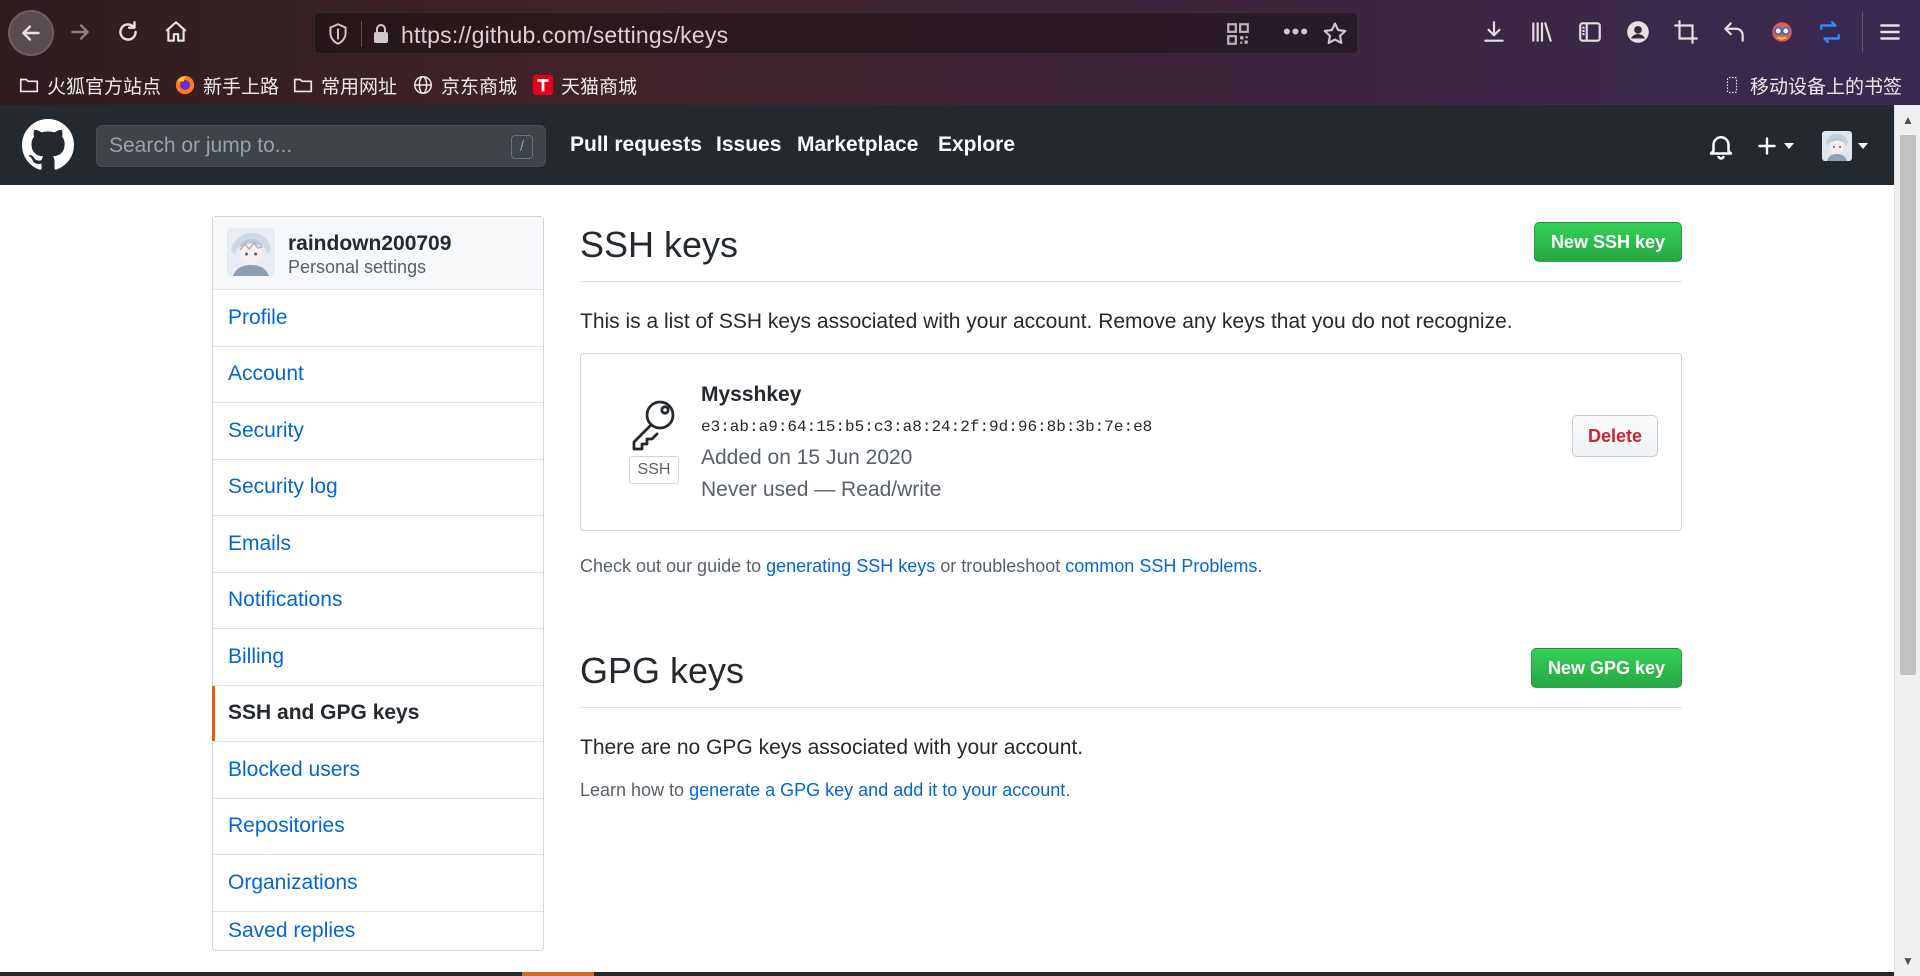 This screenshot has height=976, width=1920. What do you see at coordinates (1721, 146) in the screenshot?
I see `notifications-bell-icon` at bounding box center [1721, 146].